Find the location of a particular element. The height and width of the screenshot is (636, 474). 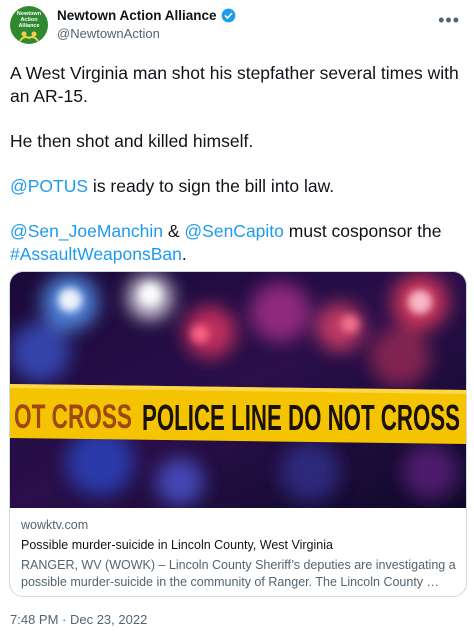

handle: @NewtownAction is located at coordinates (146, 33).